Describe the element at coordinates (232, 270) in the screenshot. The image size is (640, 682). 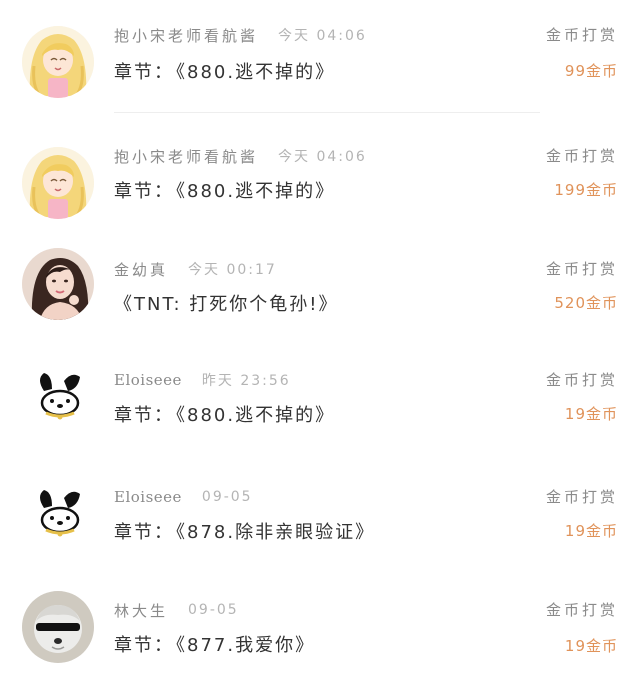
I see `timestamp: 今天 00:17` at that location.